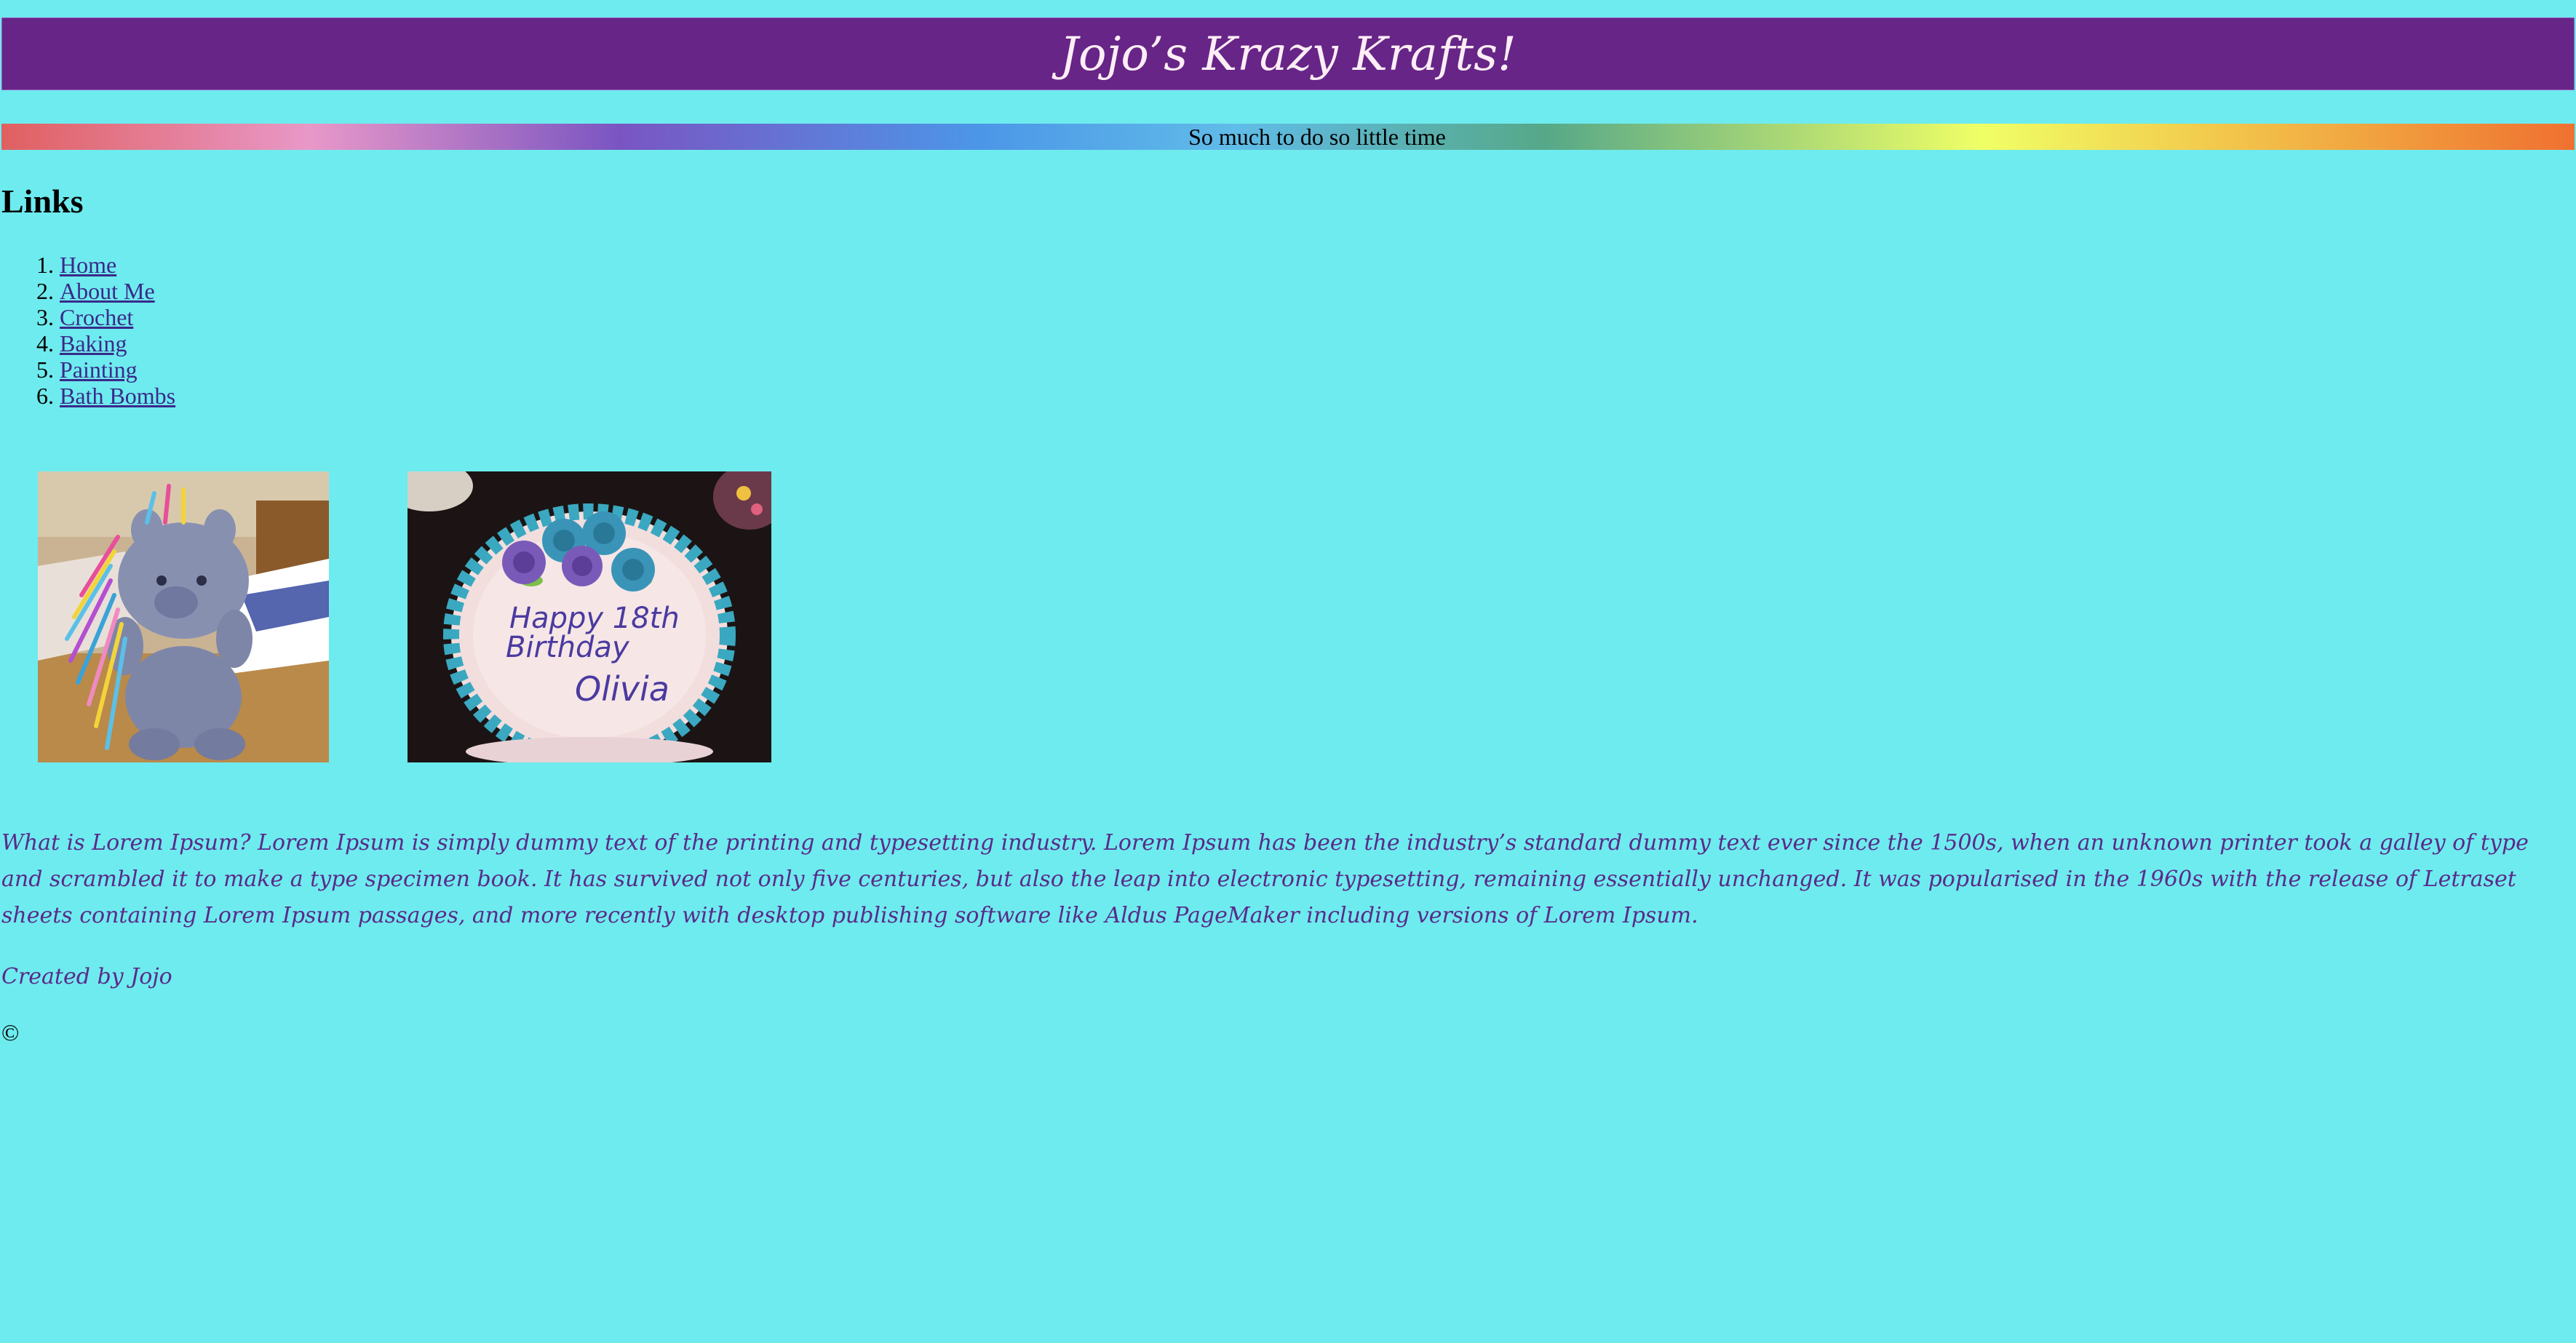  What do you see at coordinates (86, 976) in the screenshot?
I see `footer-credit: Created by Jojo` at bounding box center [86, 976].